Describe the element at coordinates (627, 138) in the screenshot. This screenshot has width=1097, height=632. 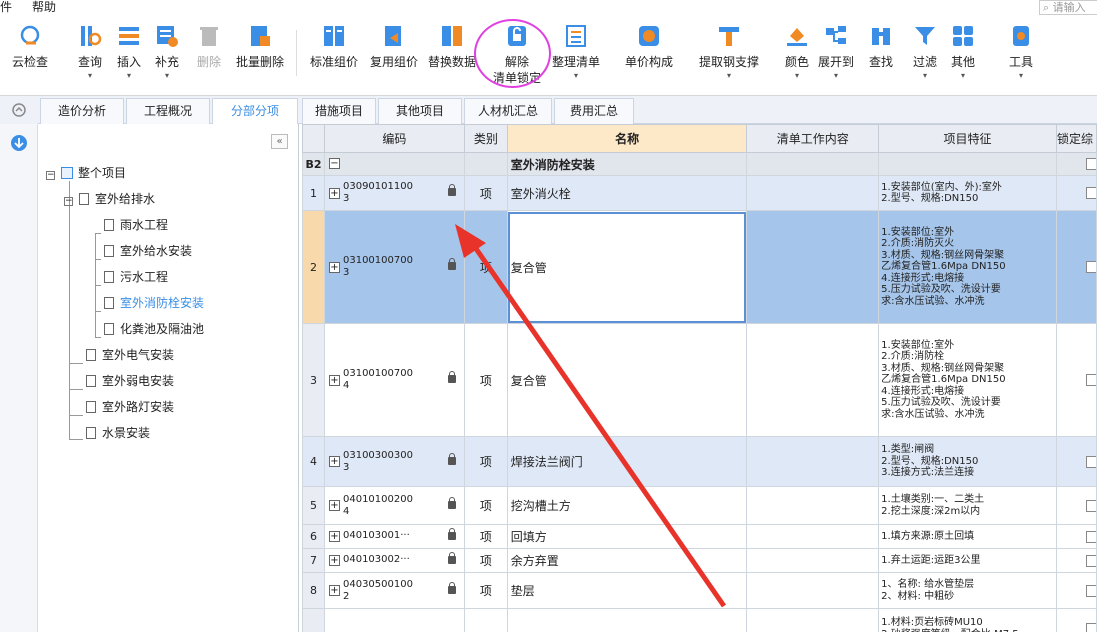
I see `name-header: 名称` at that location.